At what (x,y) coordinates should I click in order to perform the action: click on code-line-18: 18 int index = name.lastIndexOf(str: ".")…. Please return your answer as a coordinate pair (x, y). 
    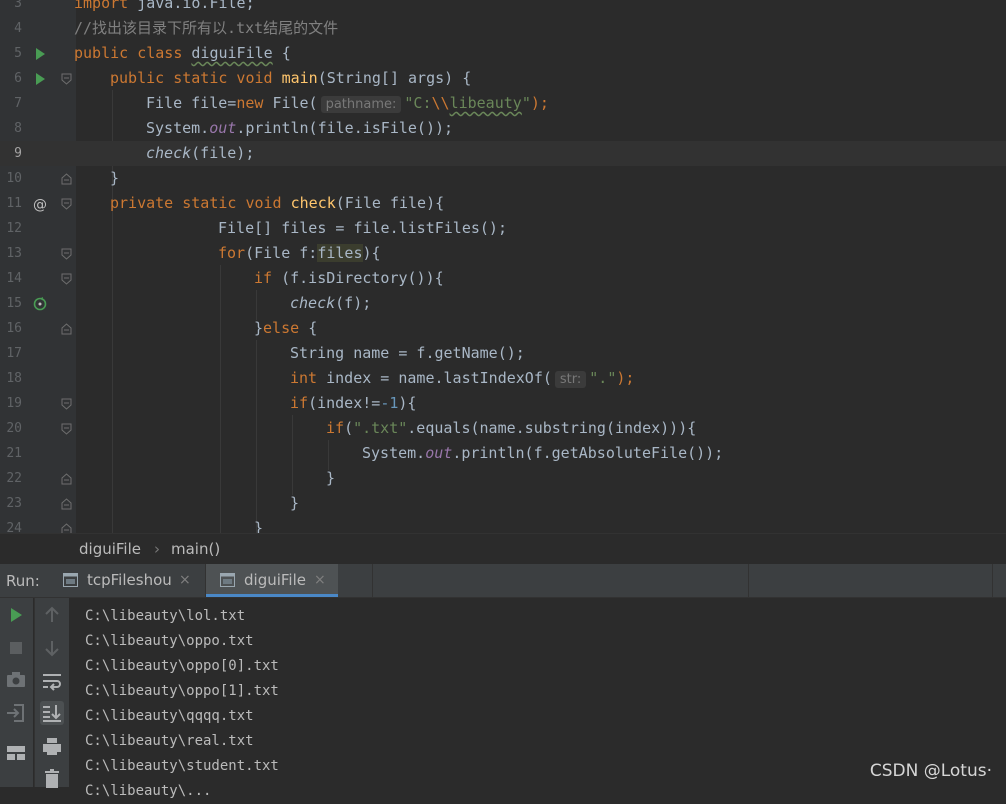
    Looking at the image, I should click on (503, 378).